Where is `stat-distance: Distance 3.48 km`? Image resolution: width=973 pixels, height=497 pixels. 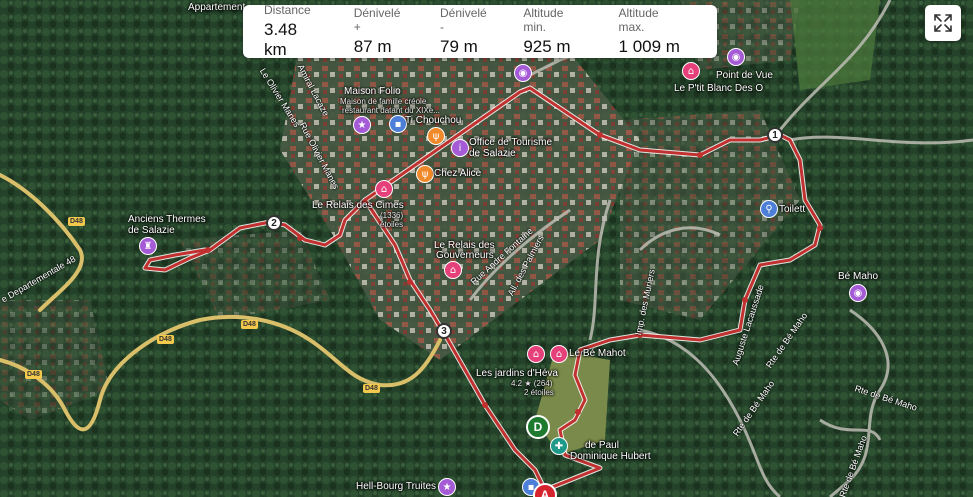
stat-distance: Distance 3.48 km is located at coordinates (294, 31).